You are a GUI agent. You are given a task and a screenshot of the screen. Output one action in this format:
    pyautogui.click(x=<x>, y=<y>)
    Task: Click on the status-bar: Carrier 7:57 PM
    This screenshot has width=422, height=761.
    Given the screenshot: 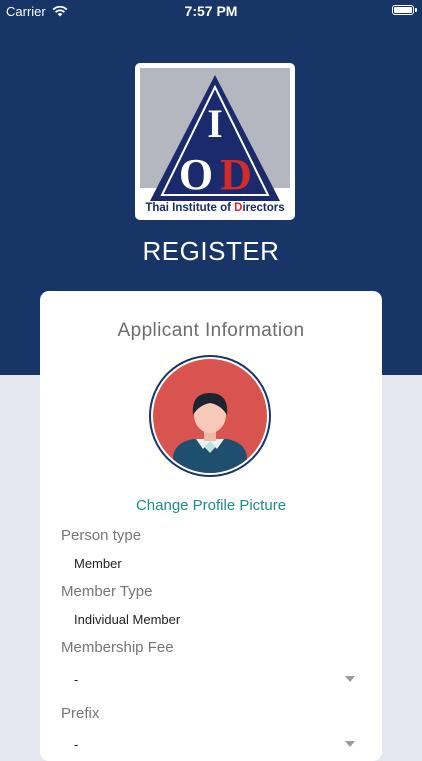 What is the action you would take?
    pyautogui.click(x=211, y=11)
    